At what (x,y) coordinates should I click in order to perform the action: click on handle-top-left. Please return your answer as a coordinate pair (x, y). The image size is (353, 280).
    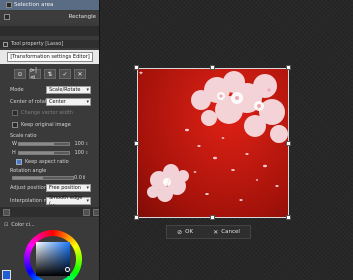
    Looking at the image, I should click on (136, 67).